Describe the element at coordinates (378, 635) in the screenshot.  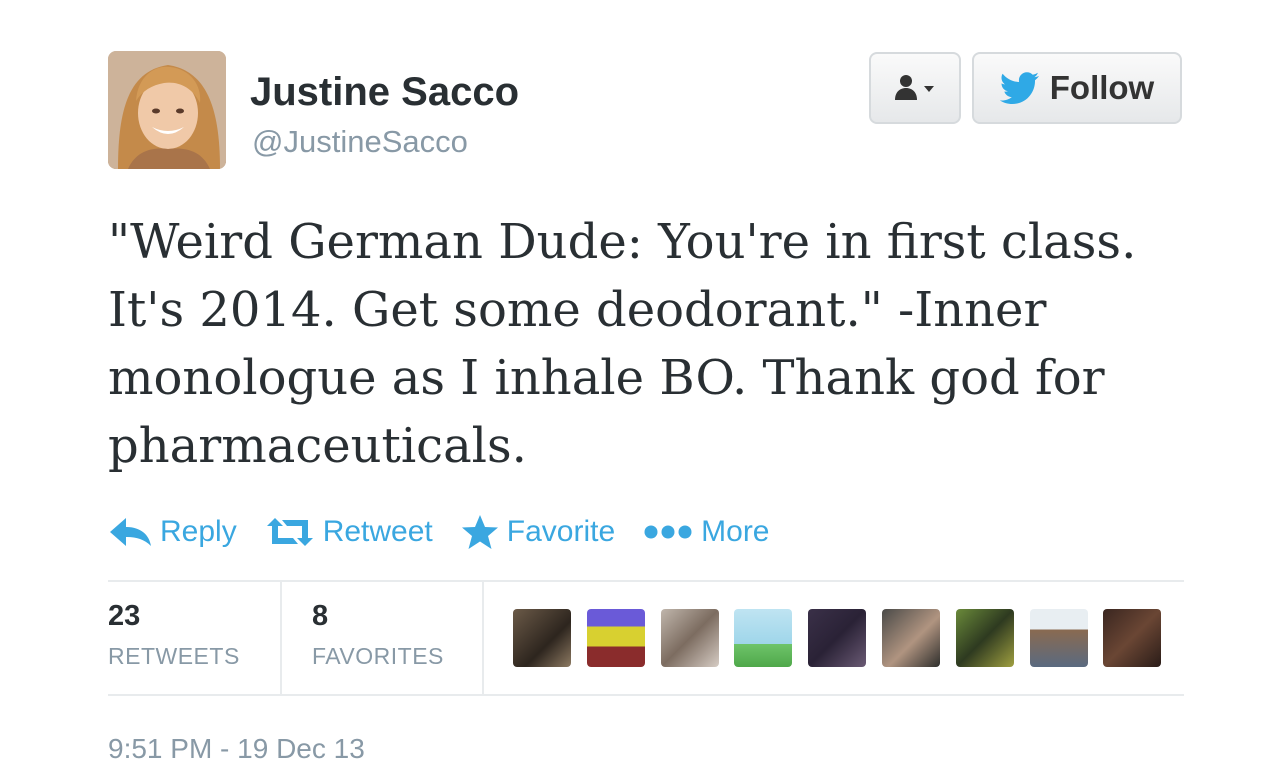
I see `favorites-stat: 8 FAVORITES` at that location.